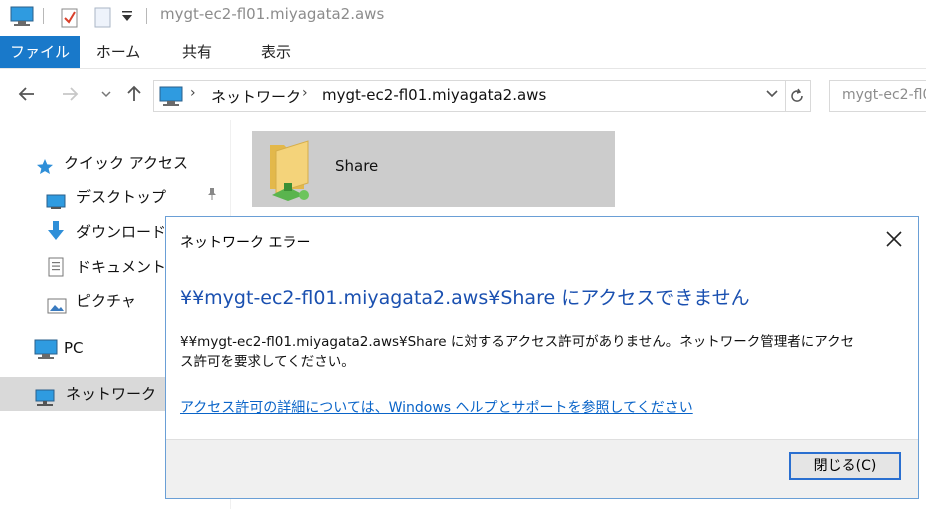 The width and height of the screenshot is (926, 509). I want to click on tab-view: 表示, so click(276, 52).